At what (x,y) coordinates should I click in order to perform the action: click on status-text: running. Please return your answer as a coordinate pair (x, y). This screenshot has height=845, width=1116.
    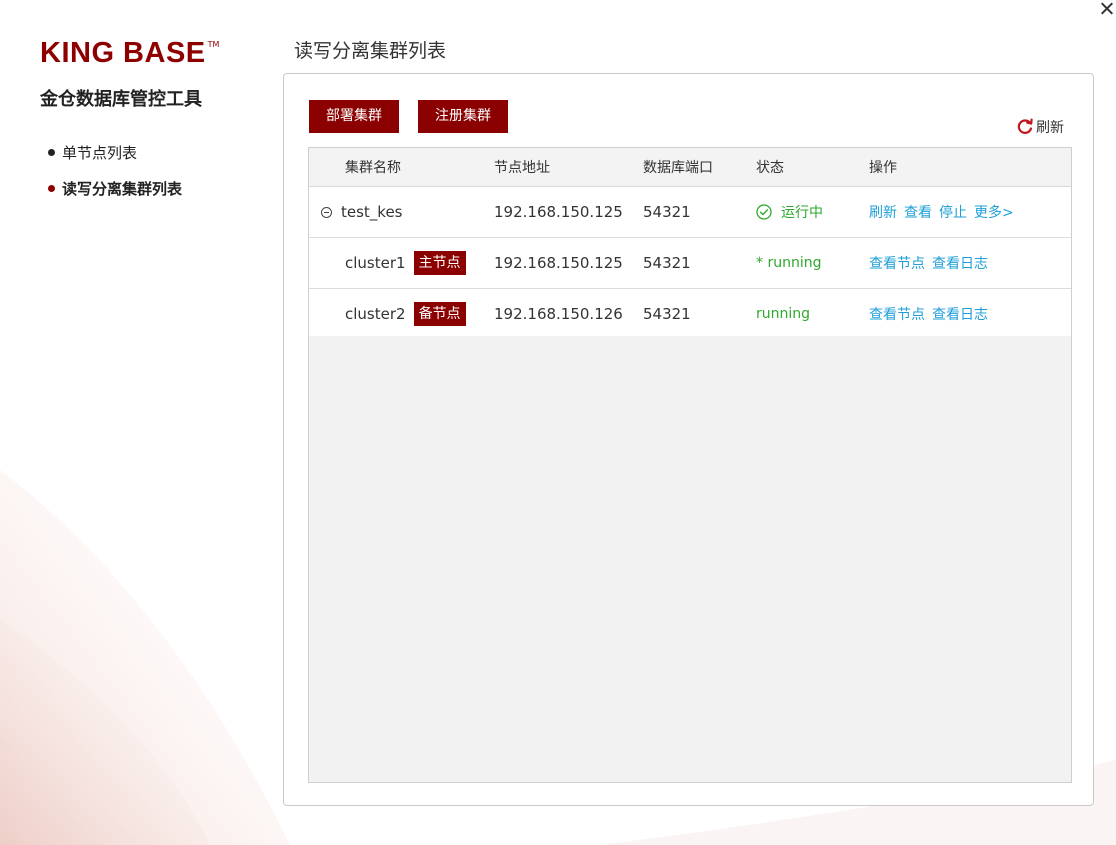
    Looking at the image, I should click on (783, 314).